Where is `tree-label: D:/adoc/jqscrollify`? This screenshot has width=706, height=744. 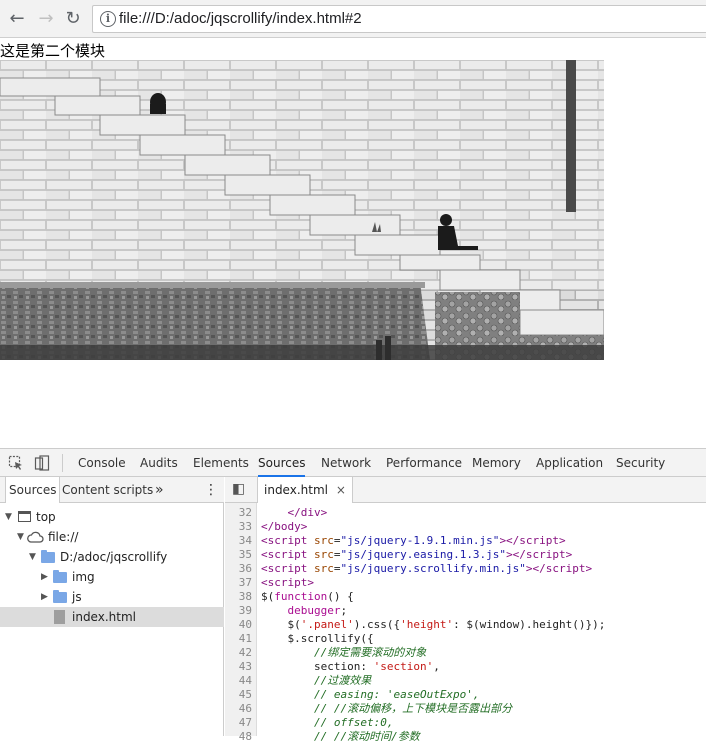
tree-label: D:/adoc/jqscrollify is located at coordinates (114, 557).